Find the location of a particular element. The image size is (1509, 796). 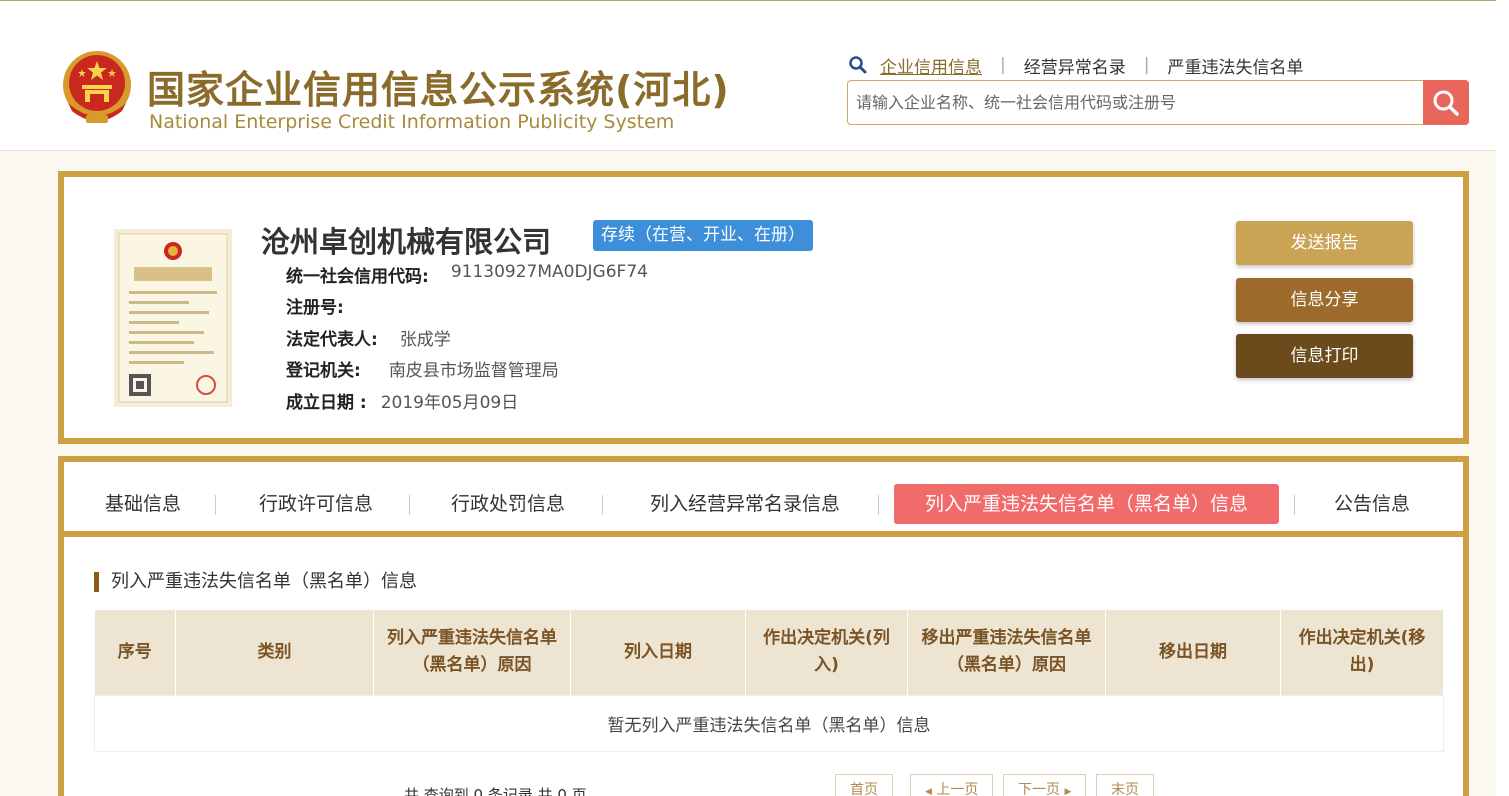

column-header: 列入严重违法失信名单（黑名单）原因 is located at coordinates (472, 652).